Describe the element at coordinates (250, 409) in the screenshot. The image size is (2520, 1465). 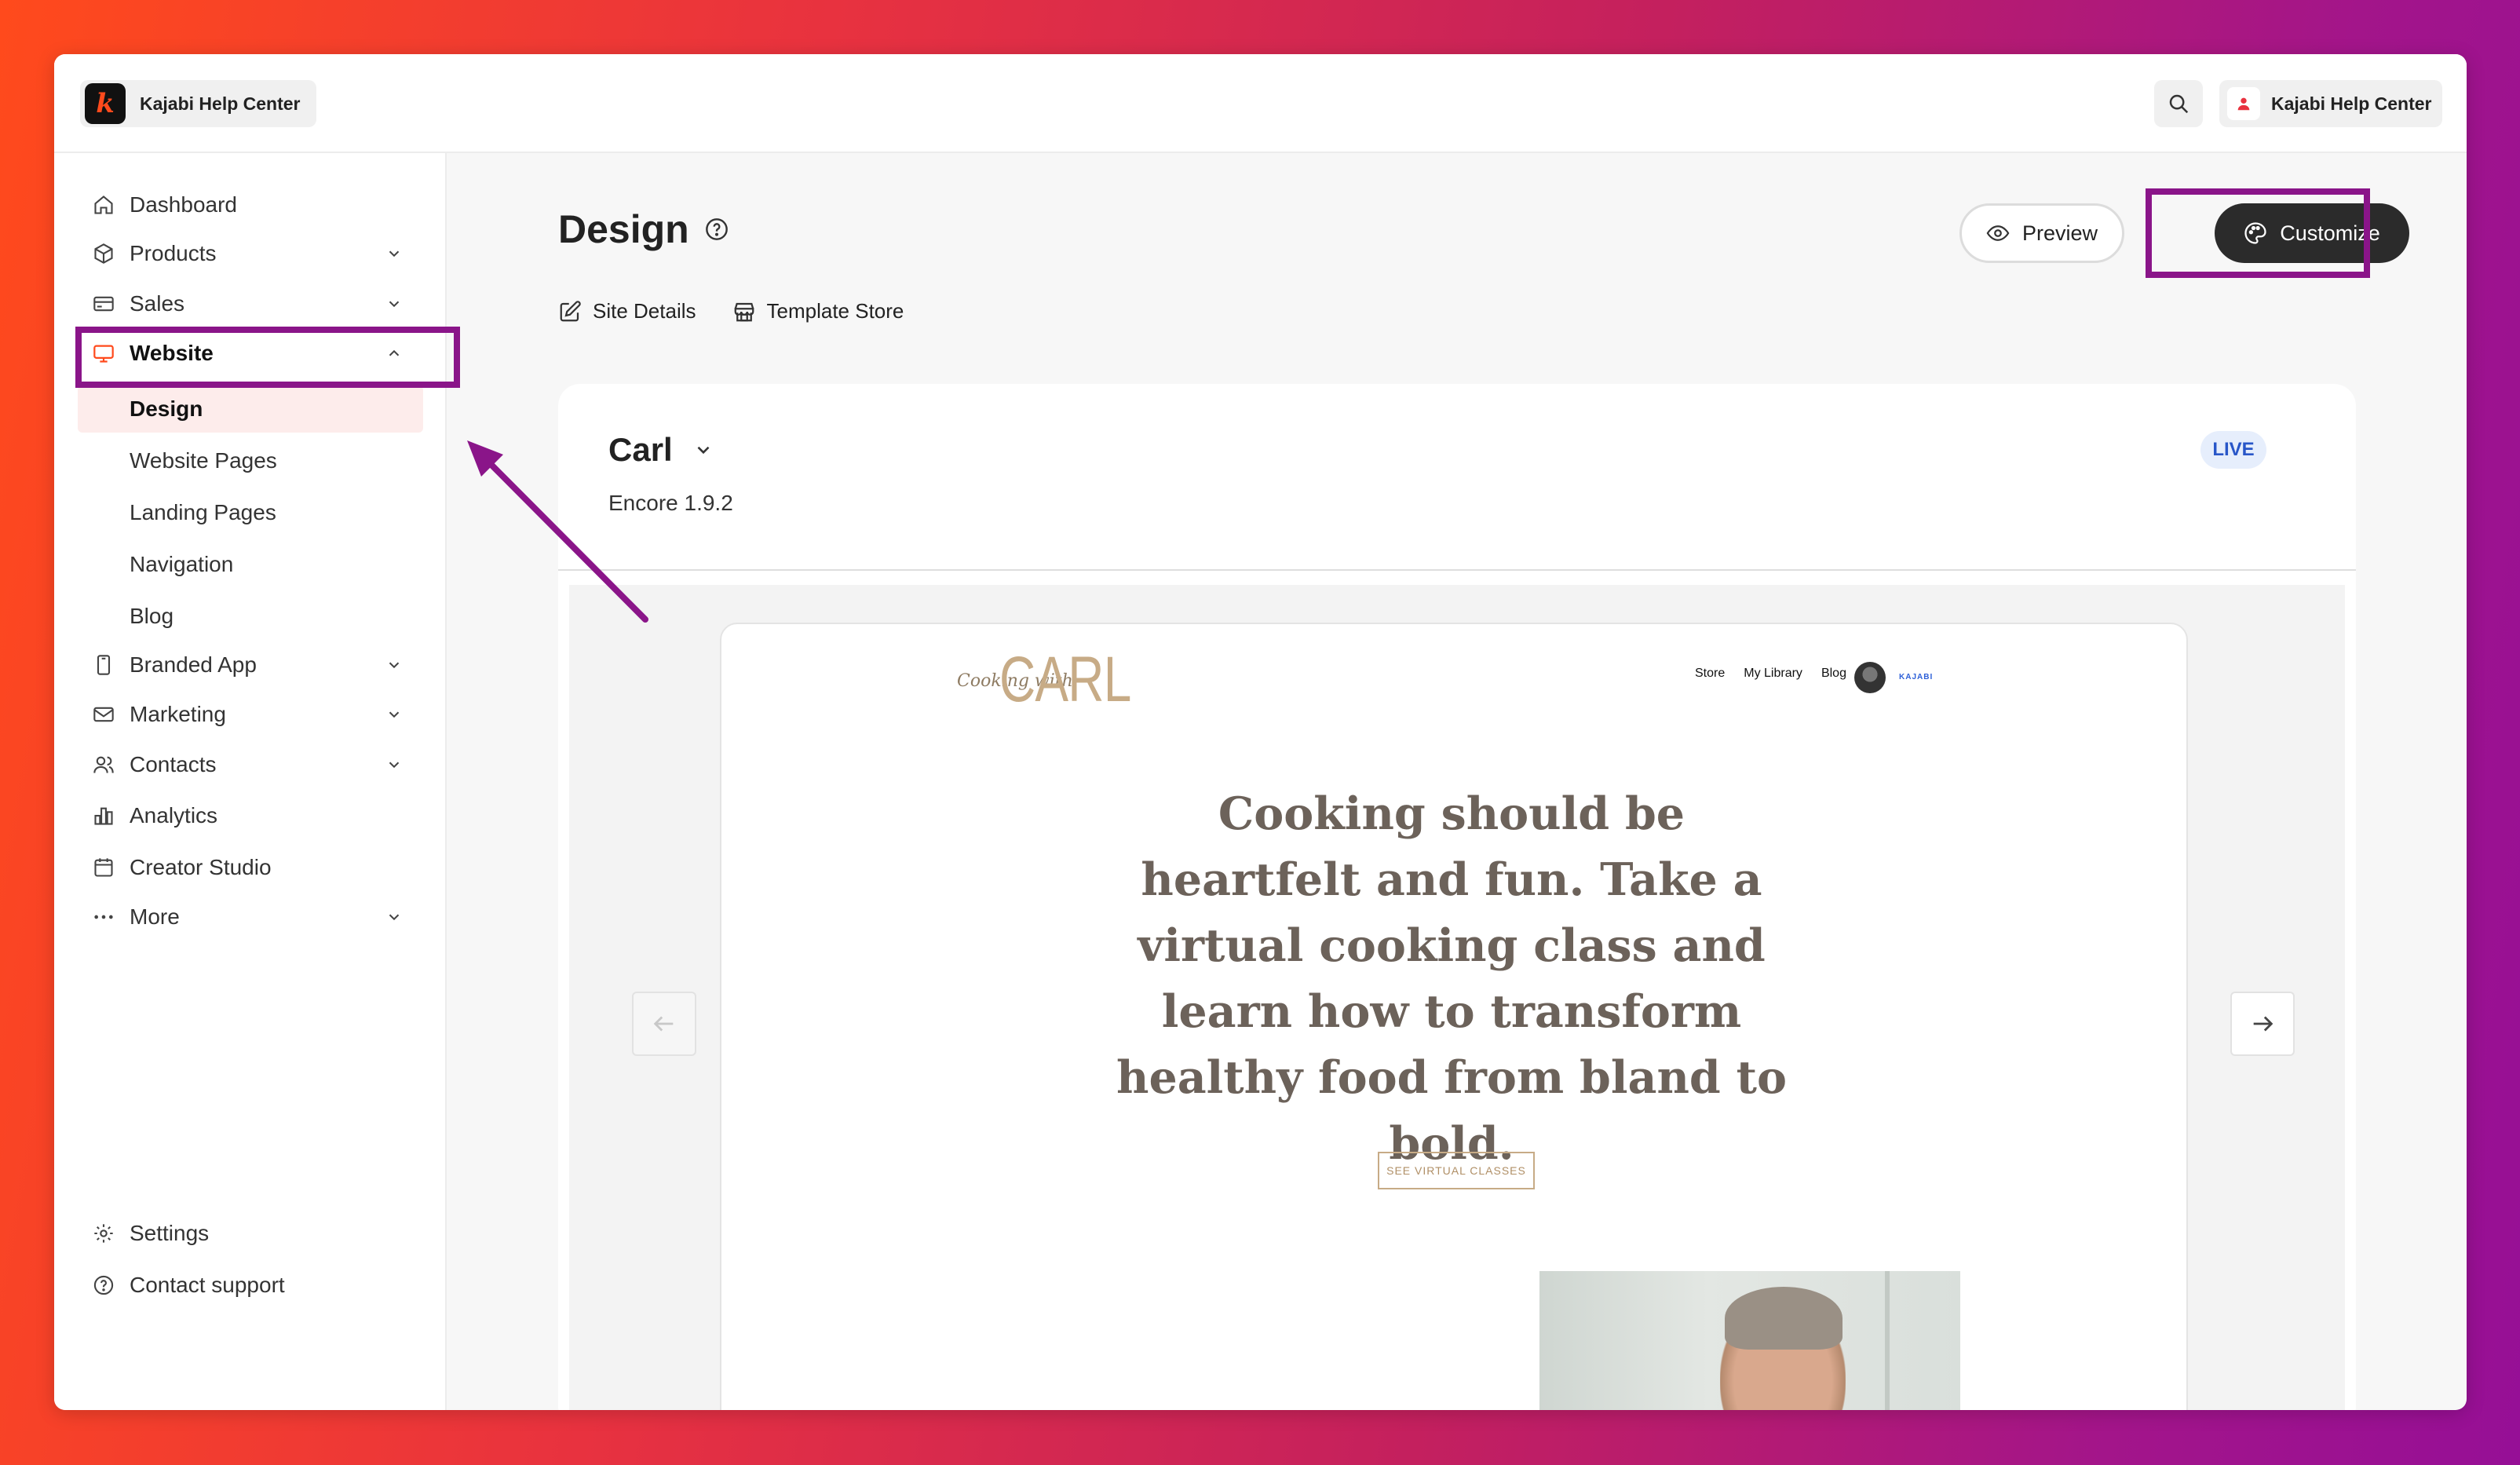
I see `sidebar-subitem-design: Design` at that location.